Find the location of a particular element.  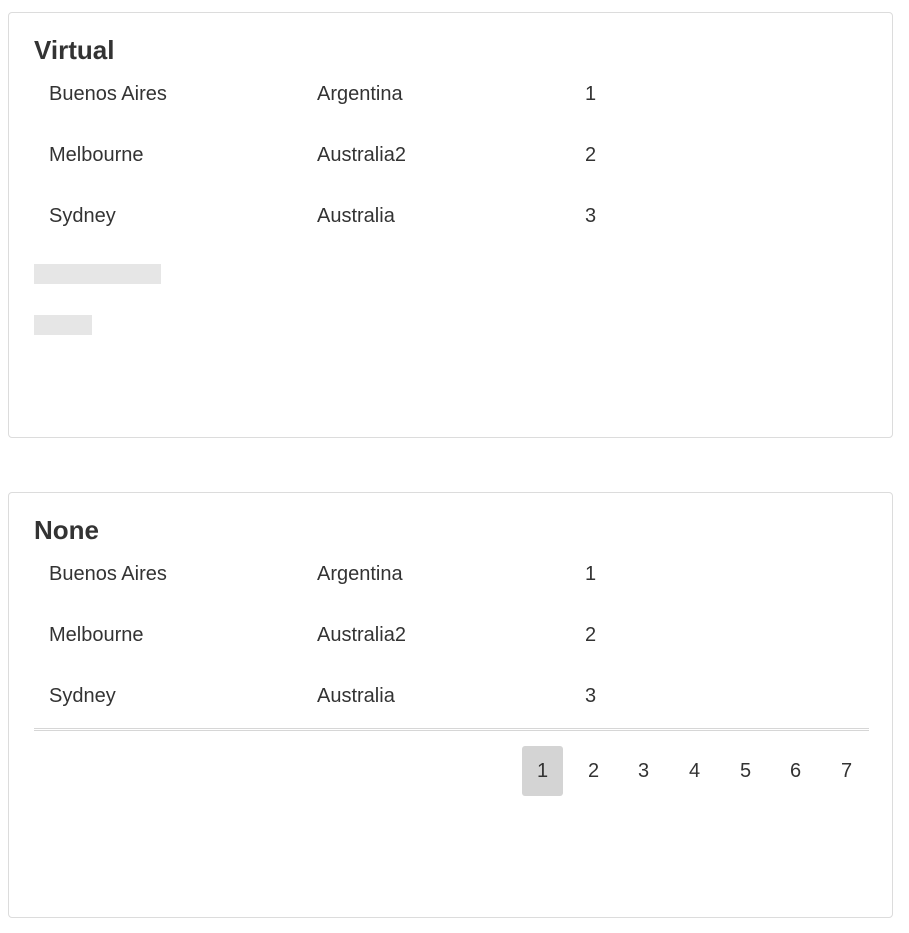

page-button-7: 7 is located at coordinates (846, 771).